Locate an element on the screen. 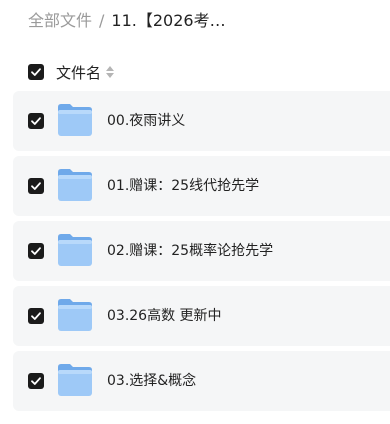  file-row: 03.26高数 更新中 is located at coordinates (201, 316).